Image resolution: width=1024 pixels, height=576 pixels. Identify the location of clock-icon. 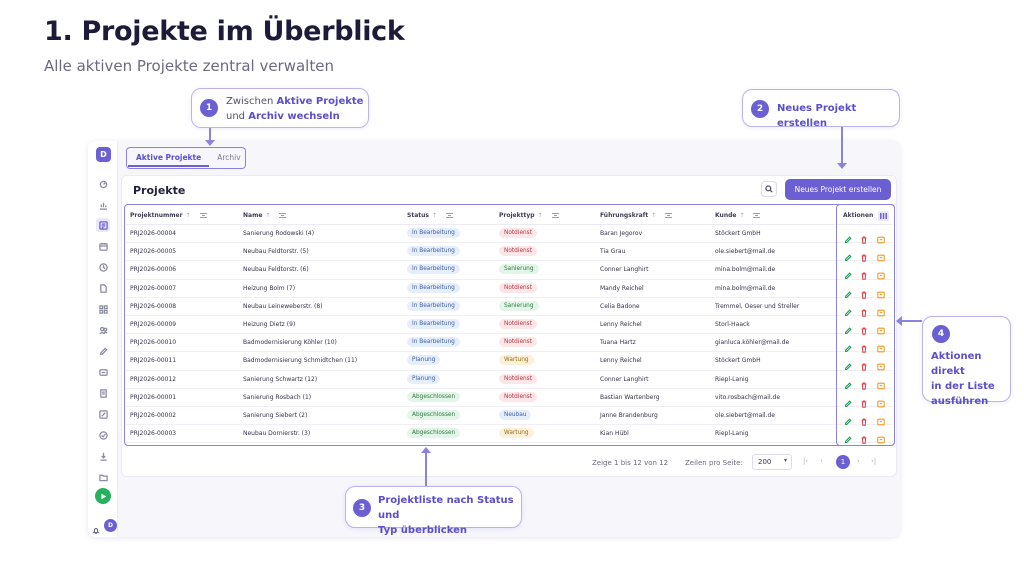
(103, 267).